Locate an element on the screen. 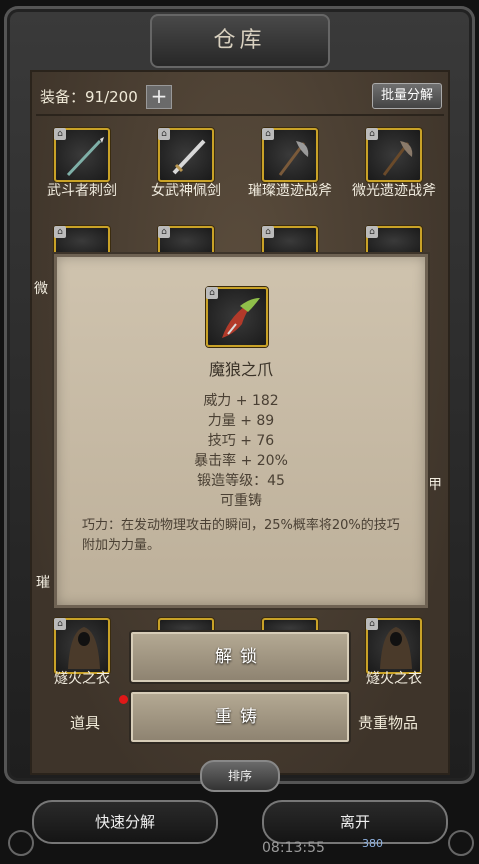 The width and height of the screenshot is (479, 864). leave-button: 离开 is located at coordinates (355, 822).